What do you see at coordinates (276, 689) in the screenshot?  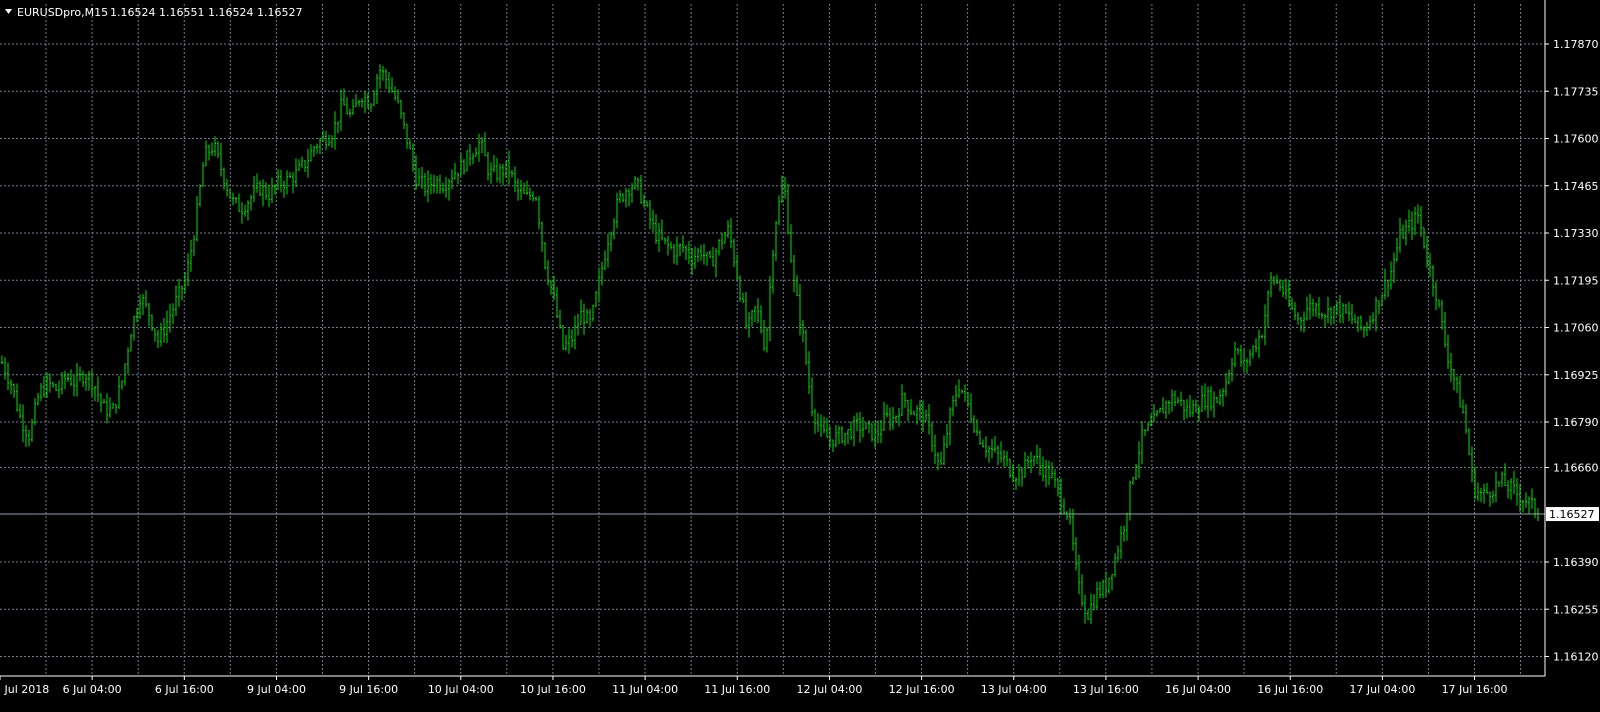 I see `time-tick-label: 9 Jul 04:00` at bounding box center [276, 689].